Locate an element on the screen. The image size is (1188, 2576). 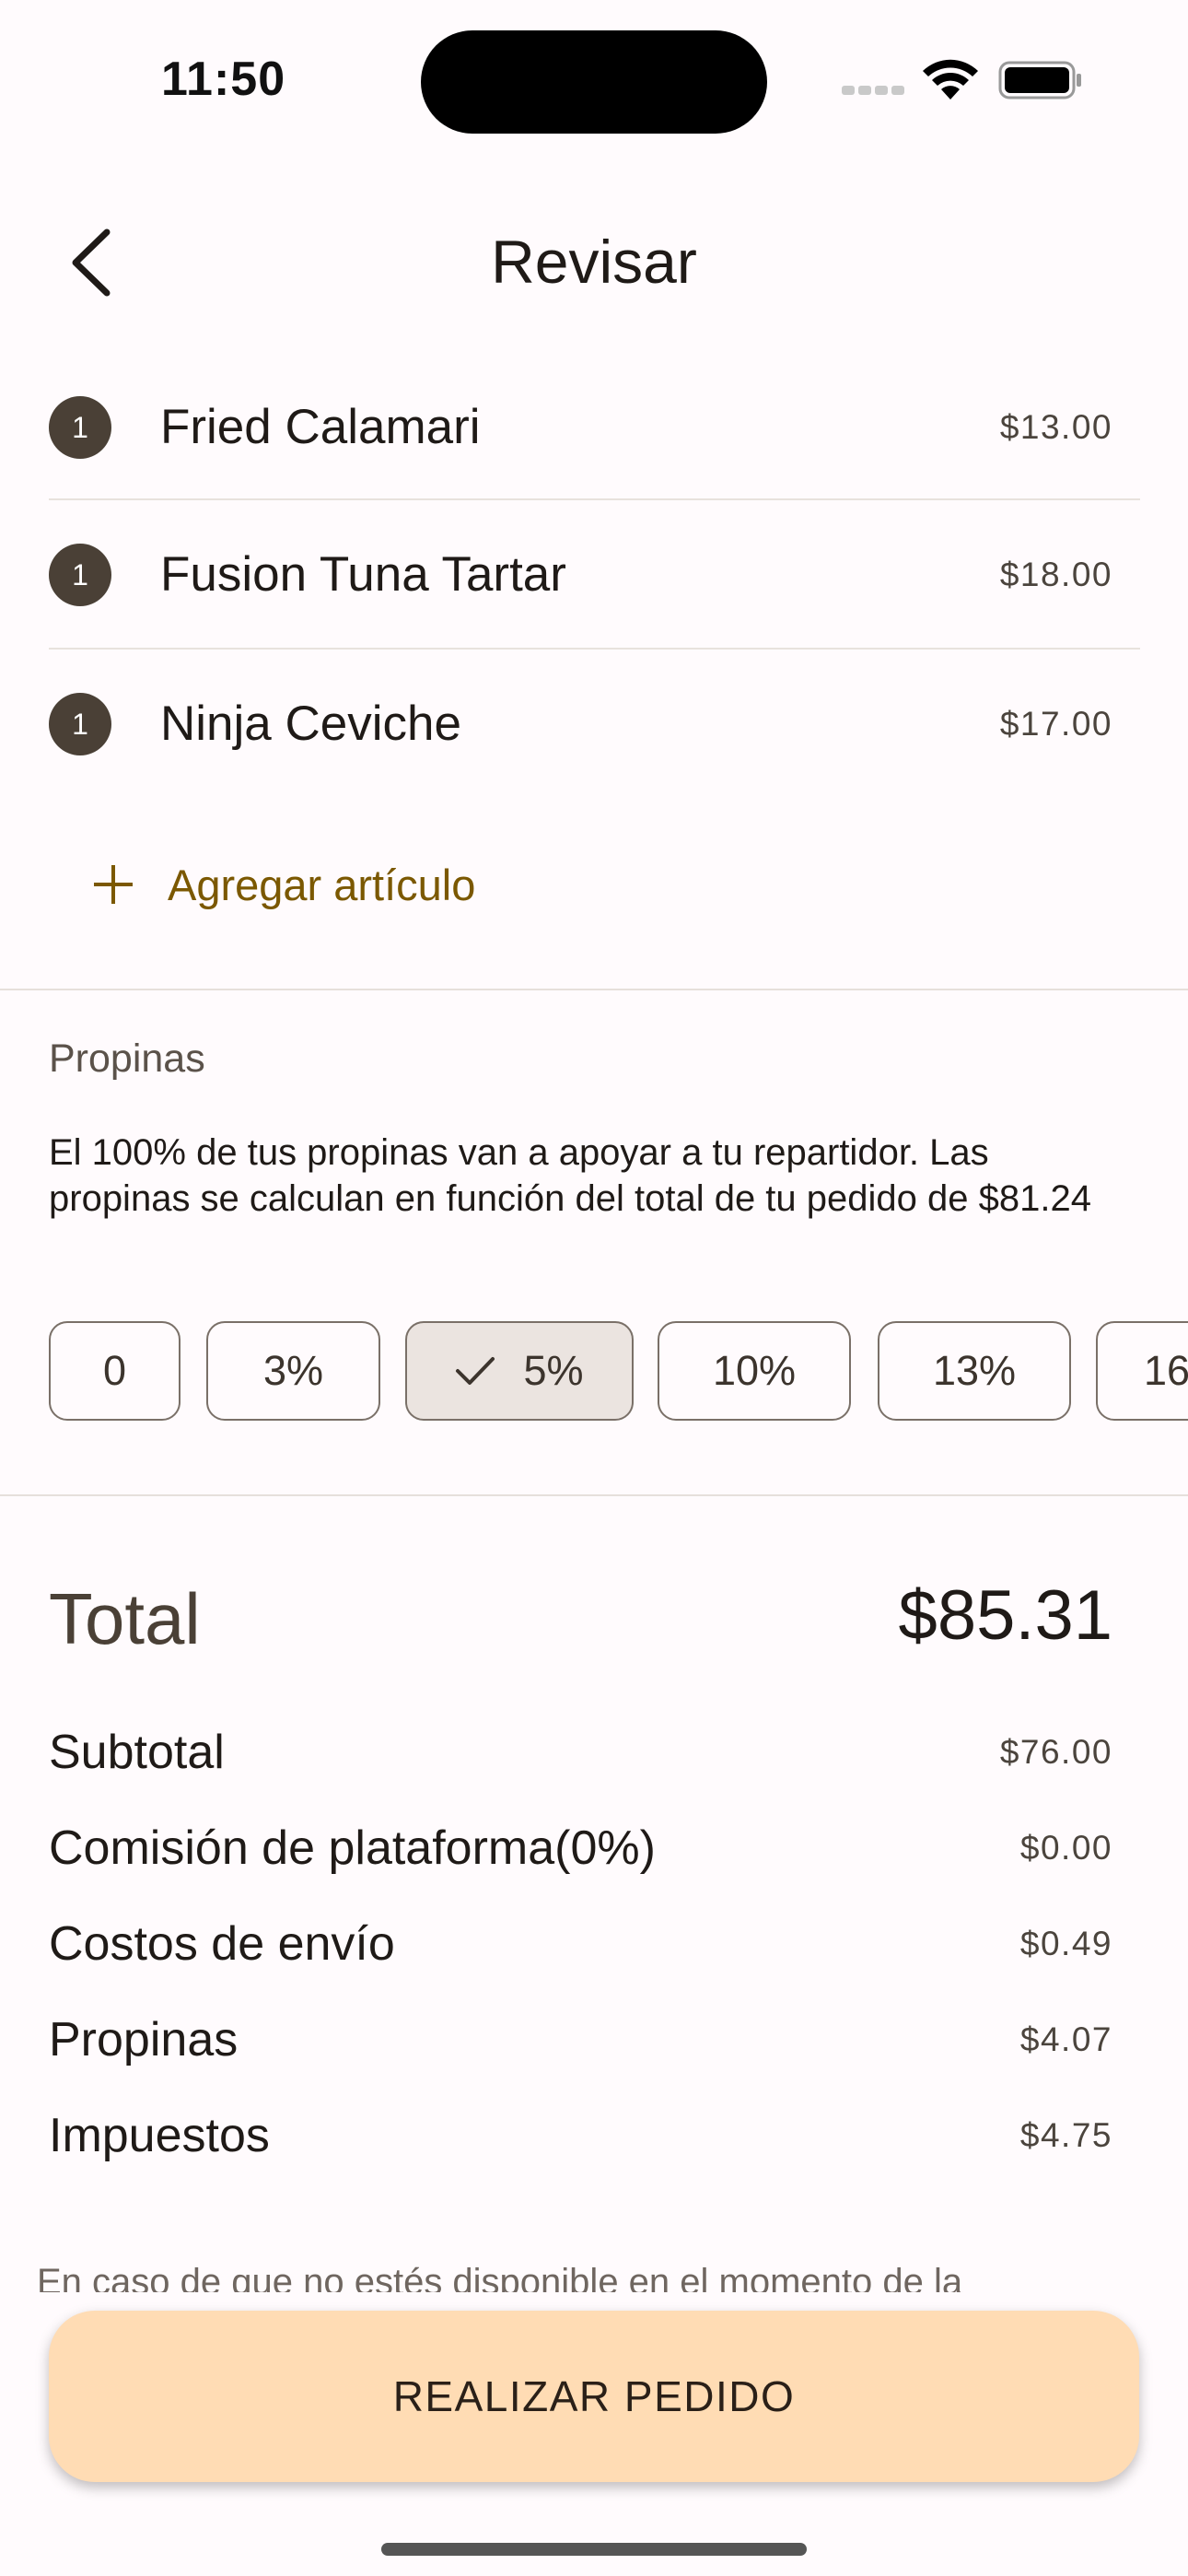
summary-row-label: Impuestos is located at coordinates (160, 2135).